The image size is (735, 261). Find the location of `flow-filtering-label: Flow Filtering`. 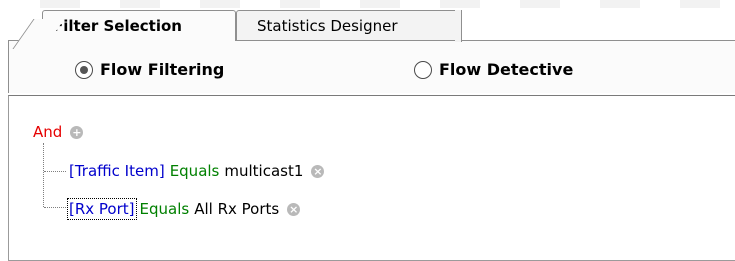

flow-filtering-label: Flow Filtering is located at coordinates (162, 69).